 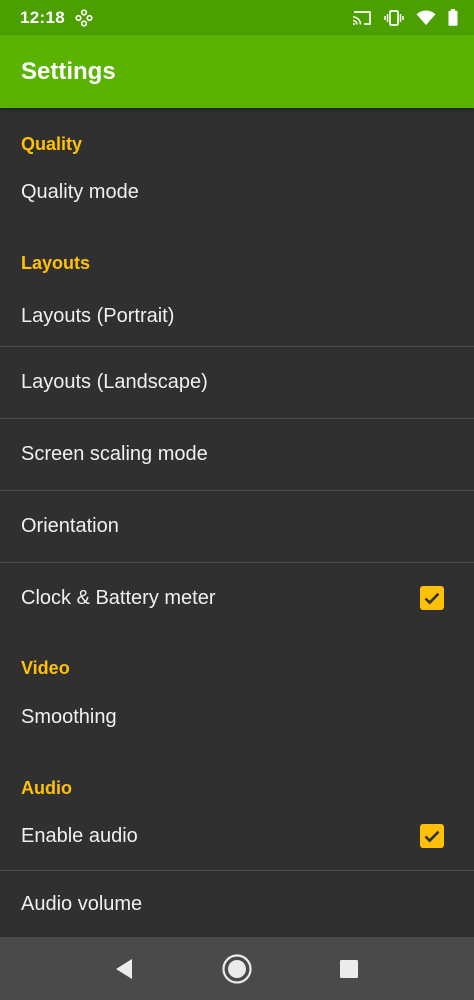 What do you see at coordinates (237, 17) in the screenshot?
I see `status-bar: 12:18` at bounding box center [237, 17].